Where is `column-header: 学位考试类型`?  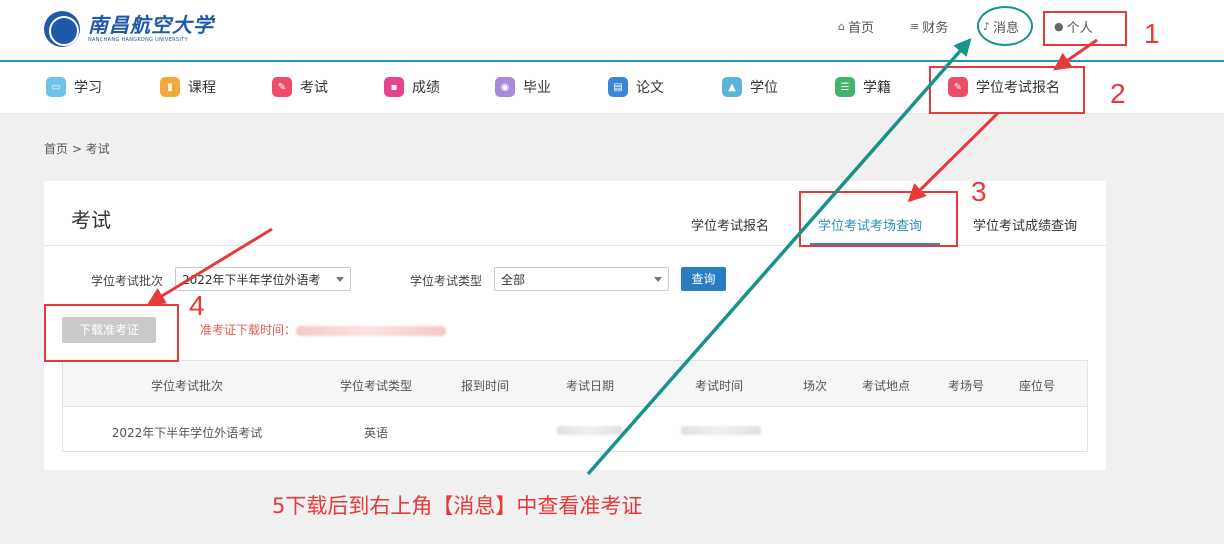
column-header: 学位考试类型 is located at coordinates (376, 386).